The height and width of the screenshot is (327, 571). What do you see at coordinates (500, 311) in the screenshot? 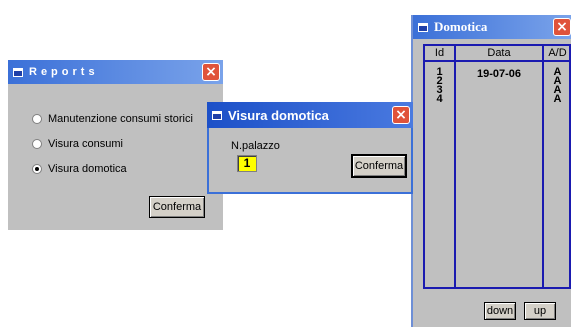
I see `down-button: down` at bounding box center [500, 311].